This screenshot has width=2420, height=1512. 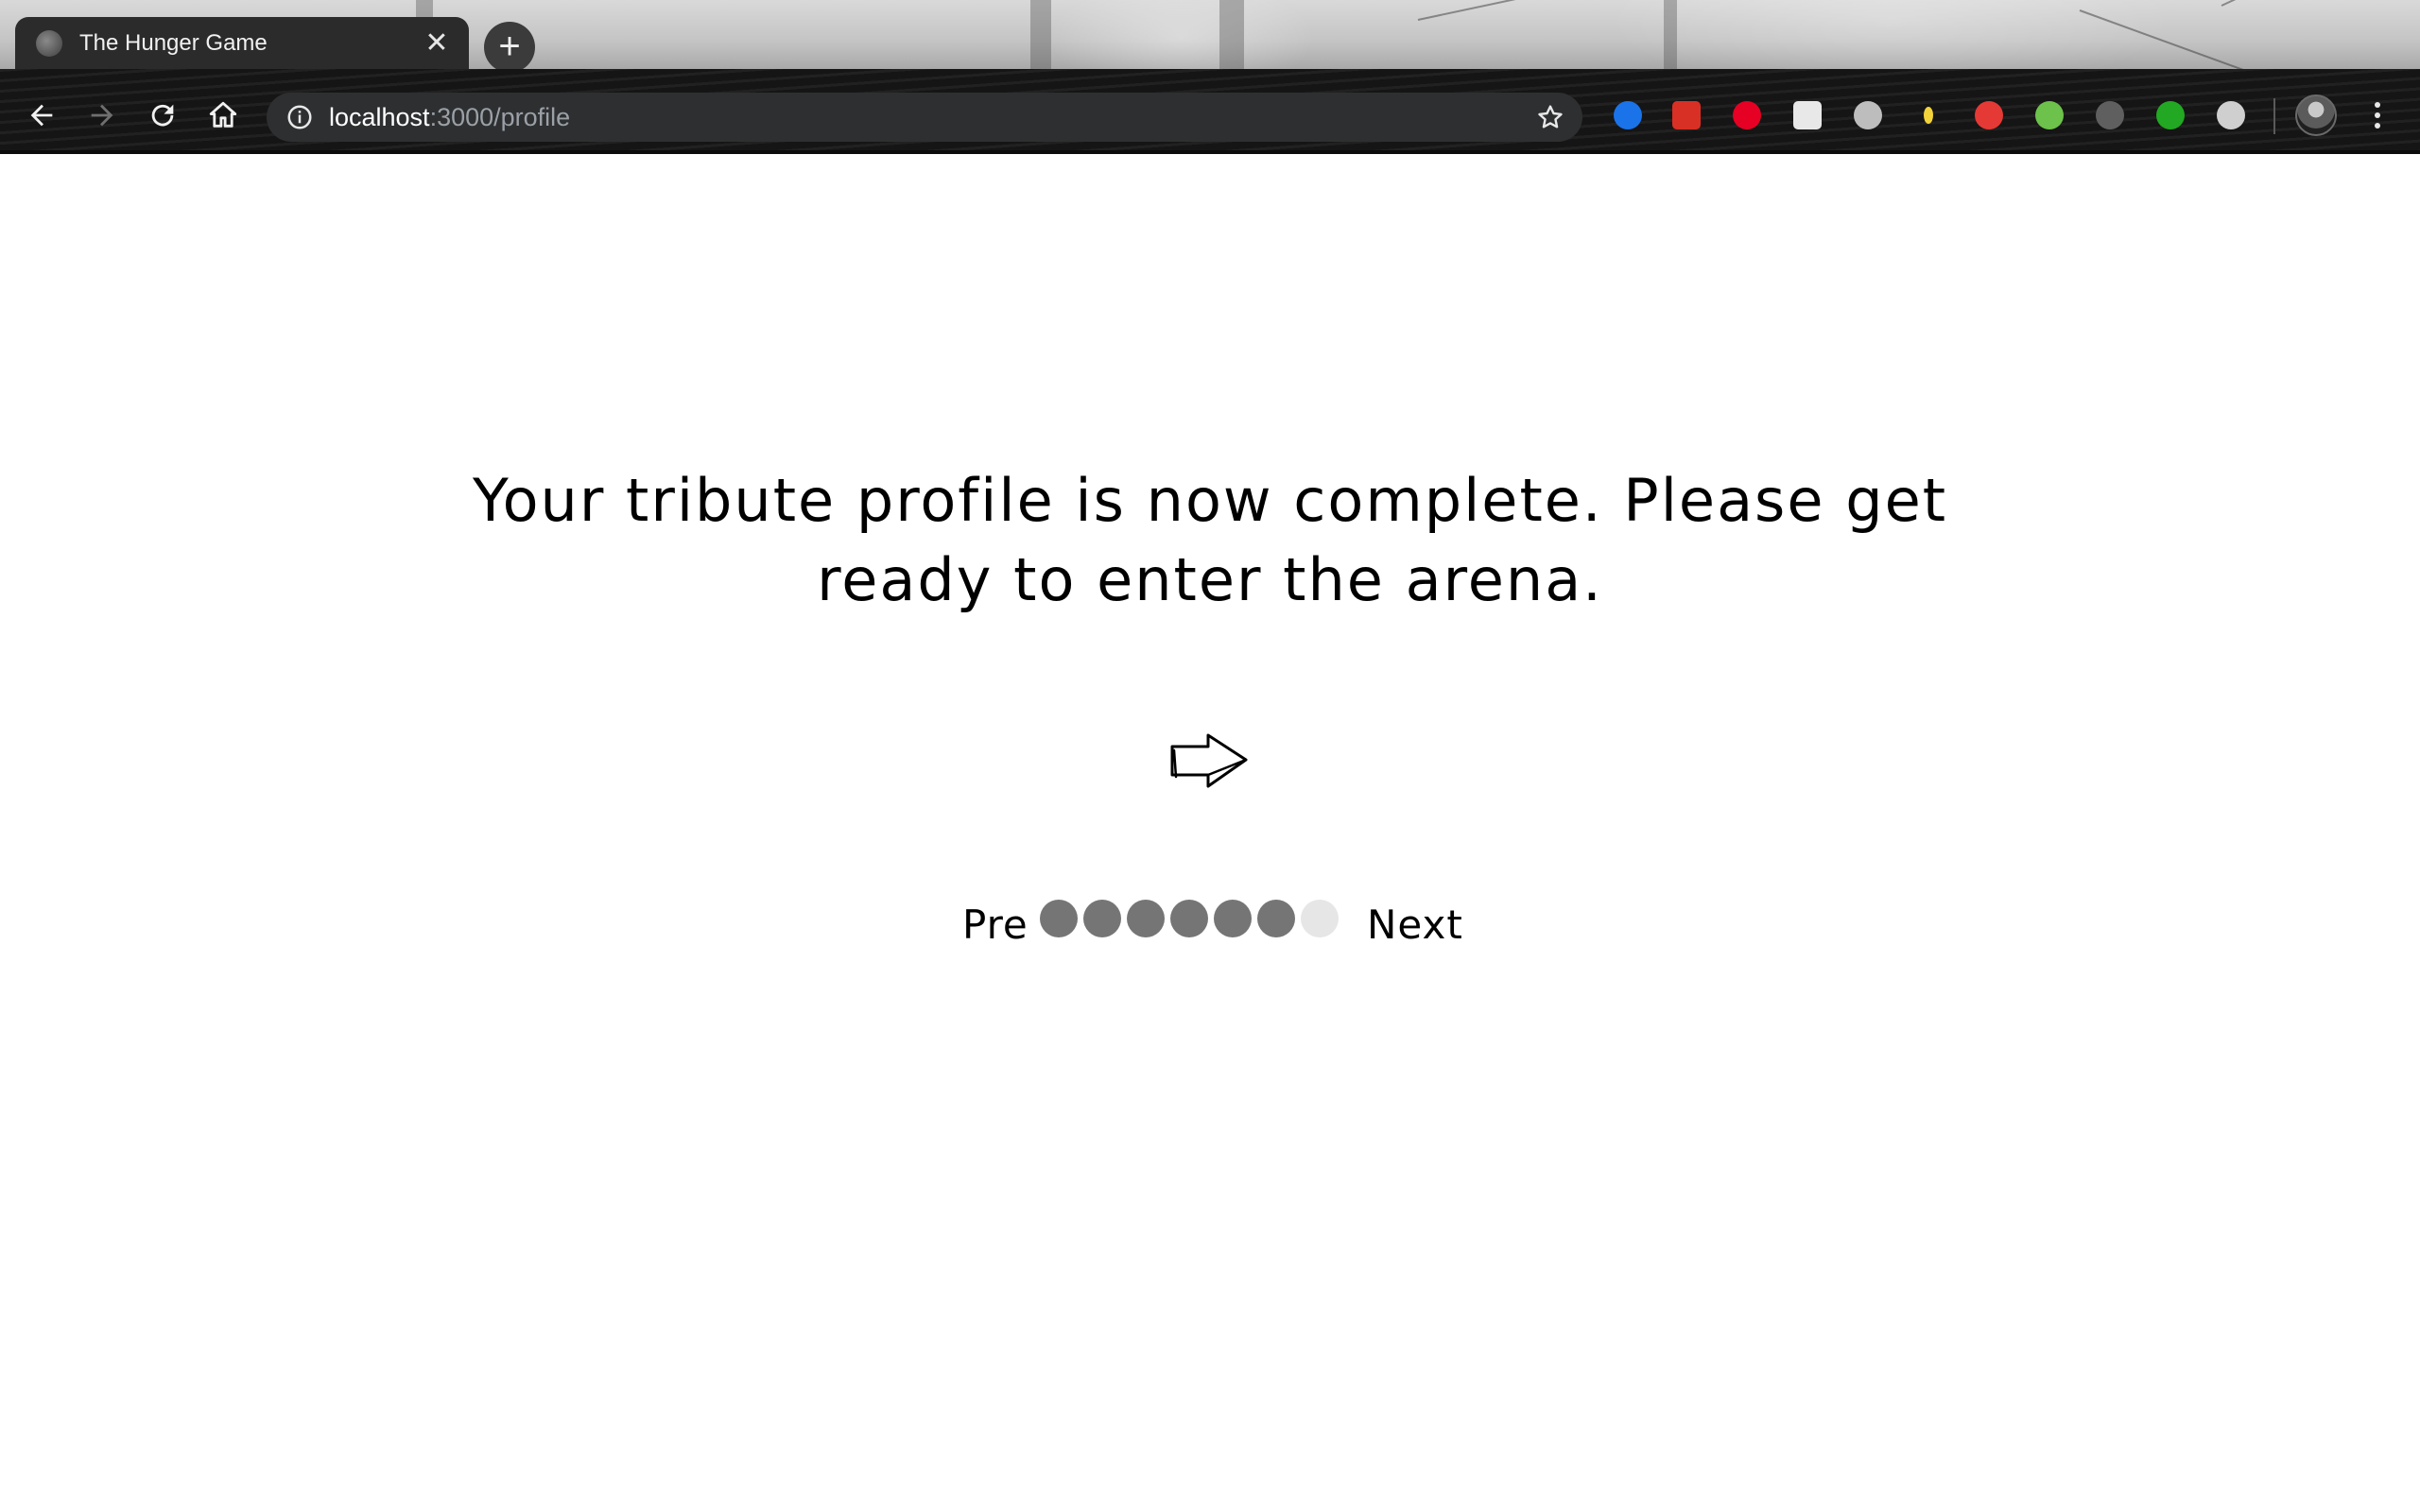 I want to click on toolbar-divider, so click(x=2274, y=116).